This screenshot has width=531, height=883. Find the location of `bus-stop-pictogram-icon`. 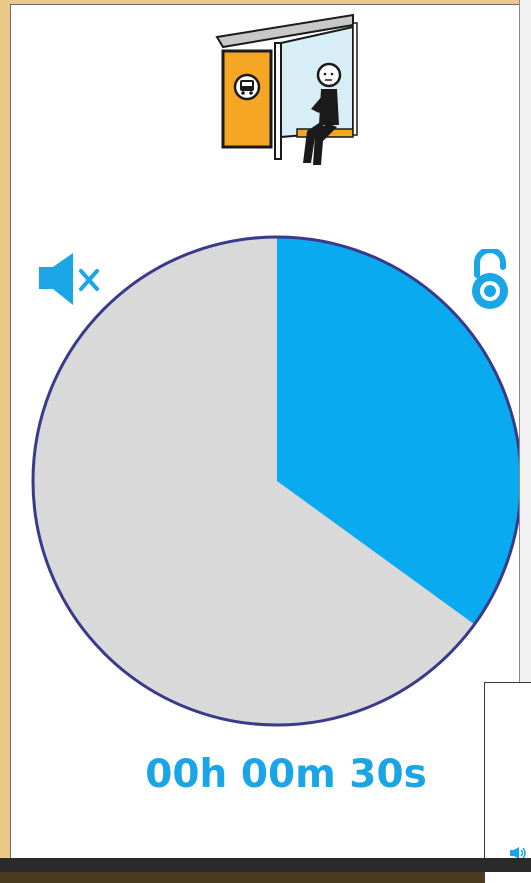

bus-stop-pictogram-icon is located at coordinates (287, 93).